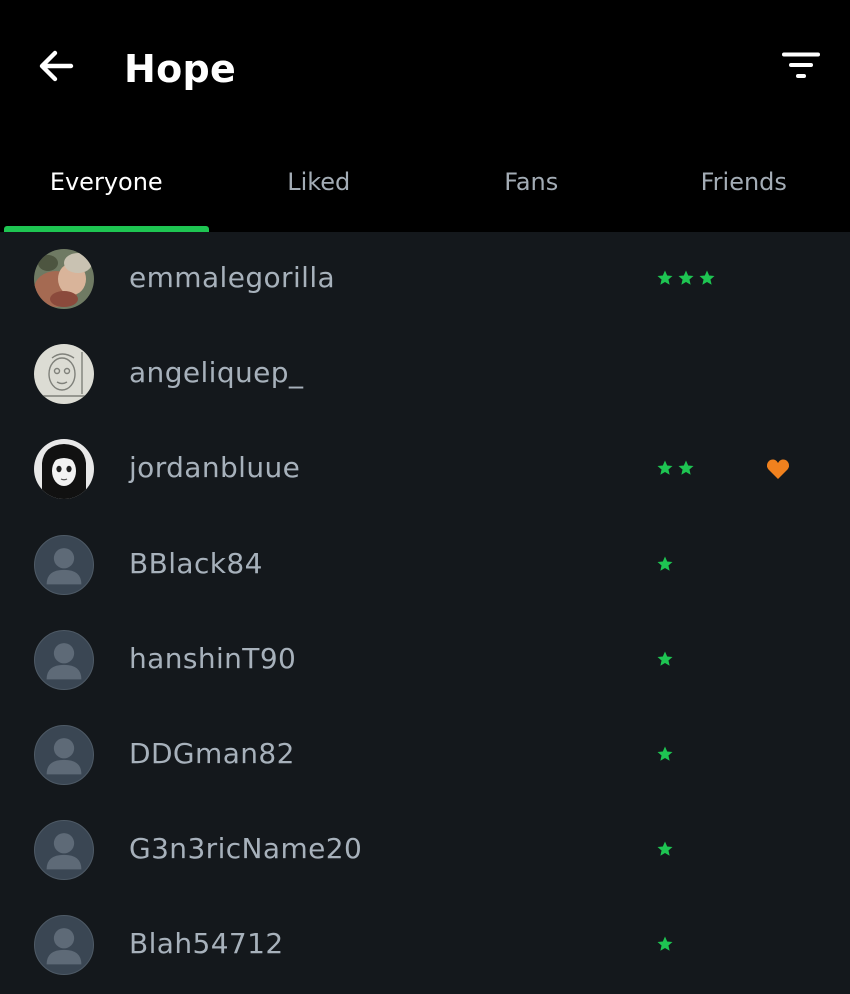 This screenshot has height=994, width=850. I want to click on list-item: G3n3ricName20, so click(425, 850).